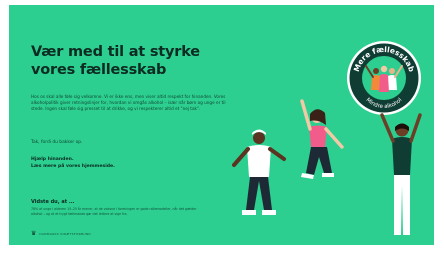 The width and height of the screenshot is (444, 253). I want to click on footer-logo-text: DANMARKS IDRÆTSFORBUND, so click(65, 234).